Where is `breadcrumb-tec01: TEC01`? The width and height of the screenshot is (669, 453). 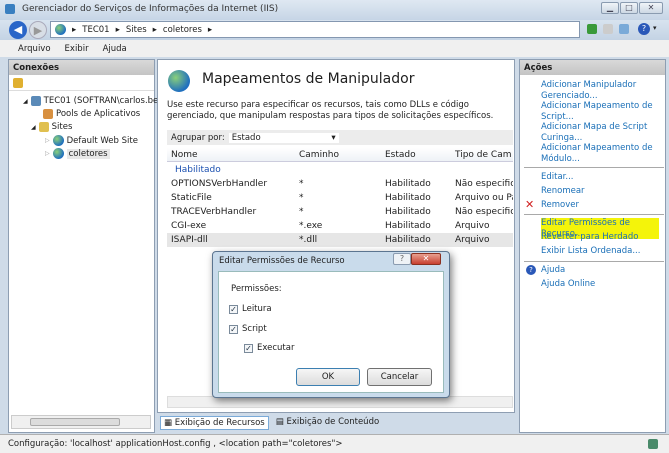 breadcrumb-tec01: TEC01 is located at coordinates (95, 30).